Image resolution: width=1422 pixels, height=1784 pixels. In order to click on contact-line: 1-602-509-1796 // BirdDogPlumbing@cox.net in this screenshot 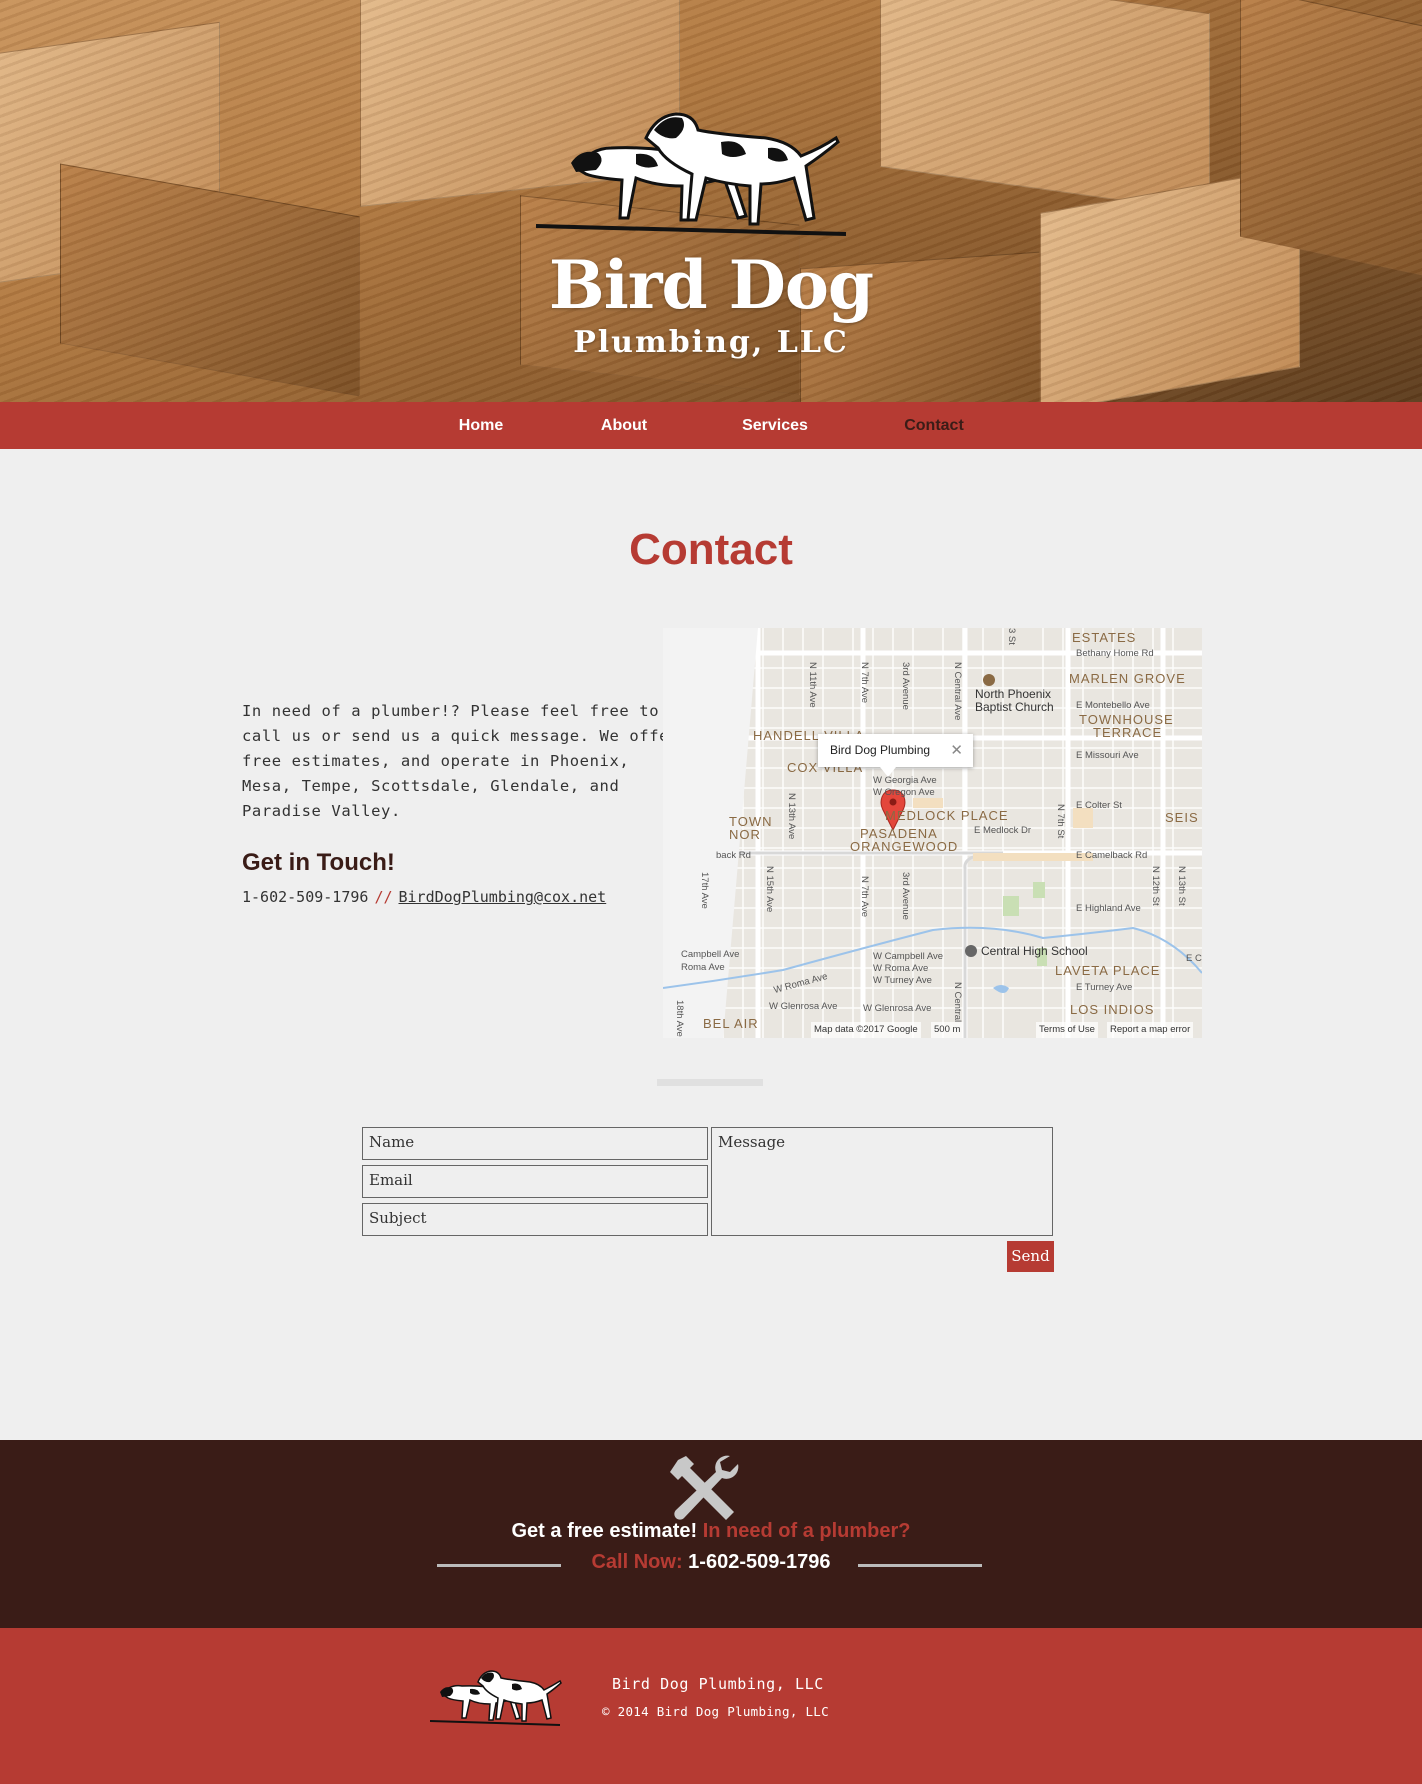, I will do `click(424, 897)`.